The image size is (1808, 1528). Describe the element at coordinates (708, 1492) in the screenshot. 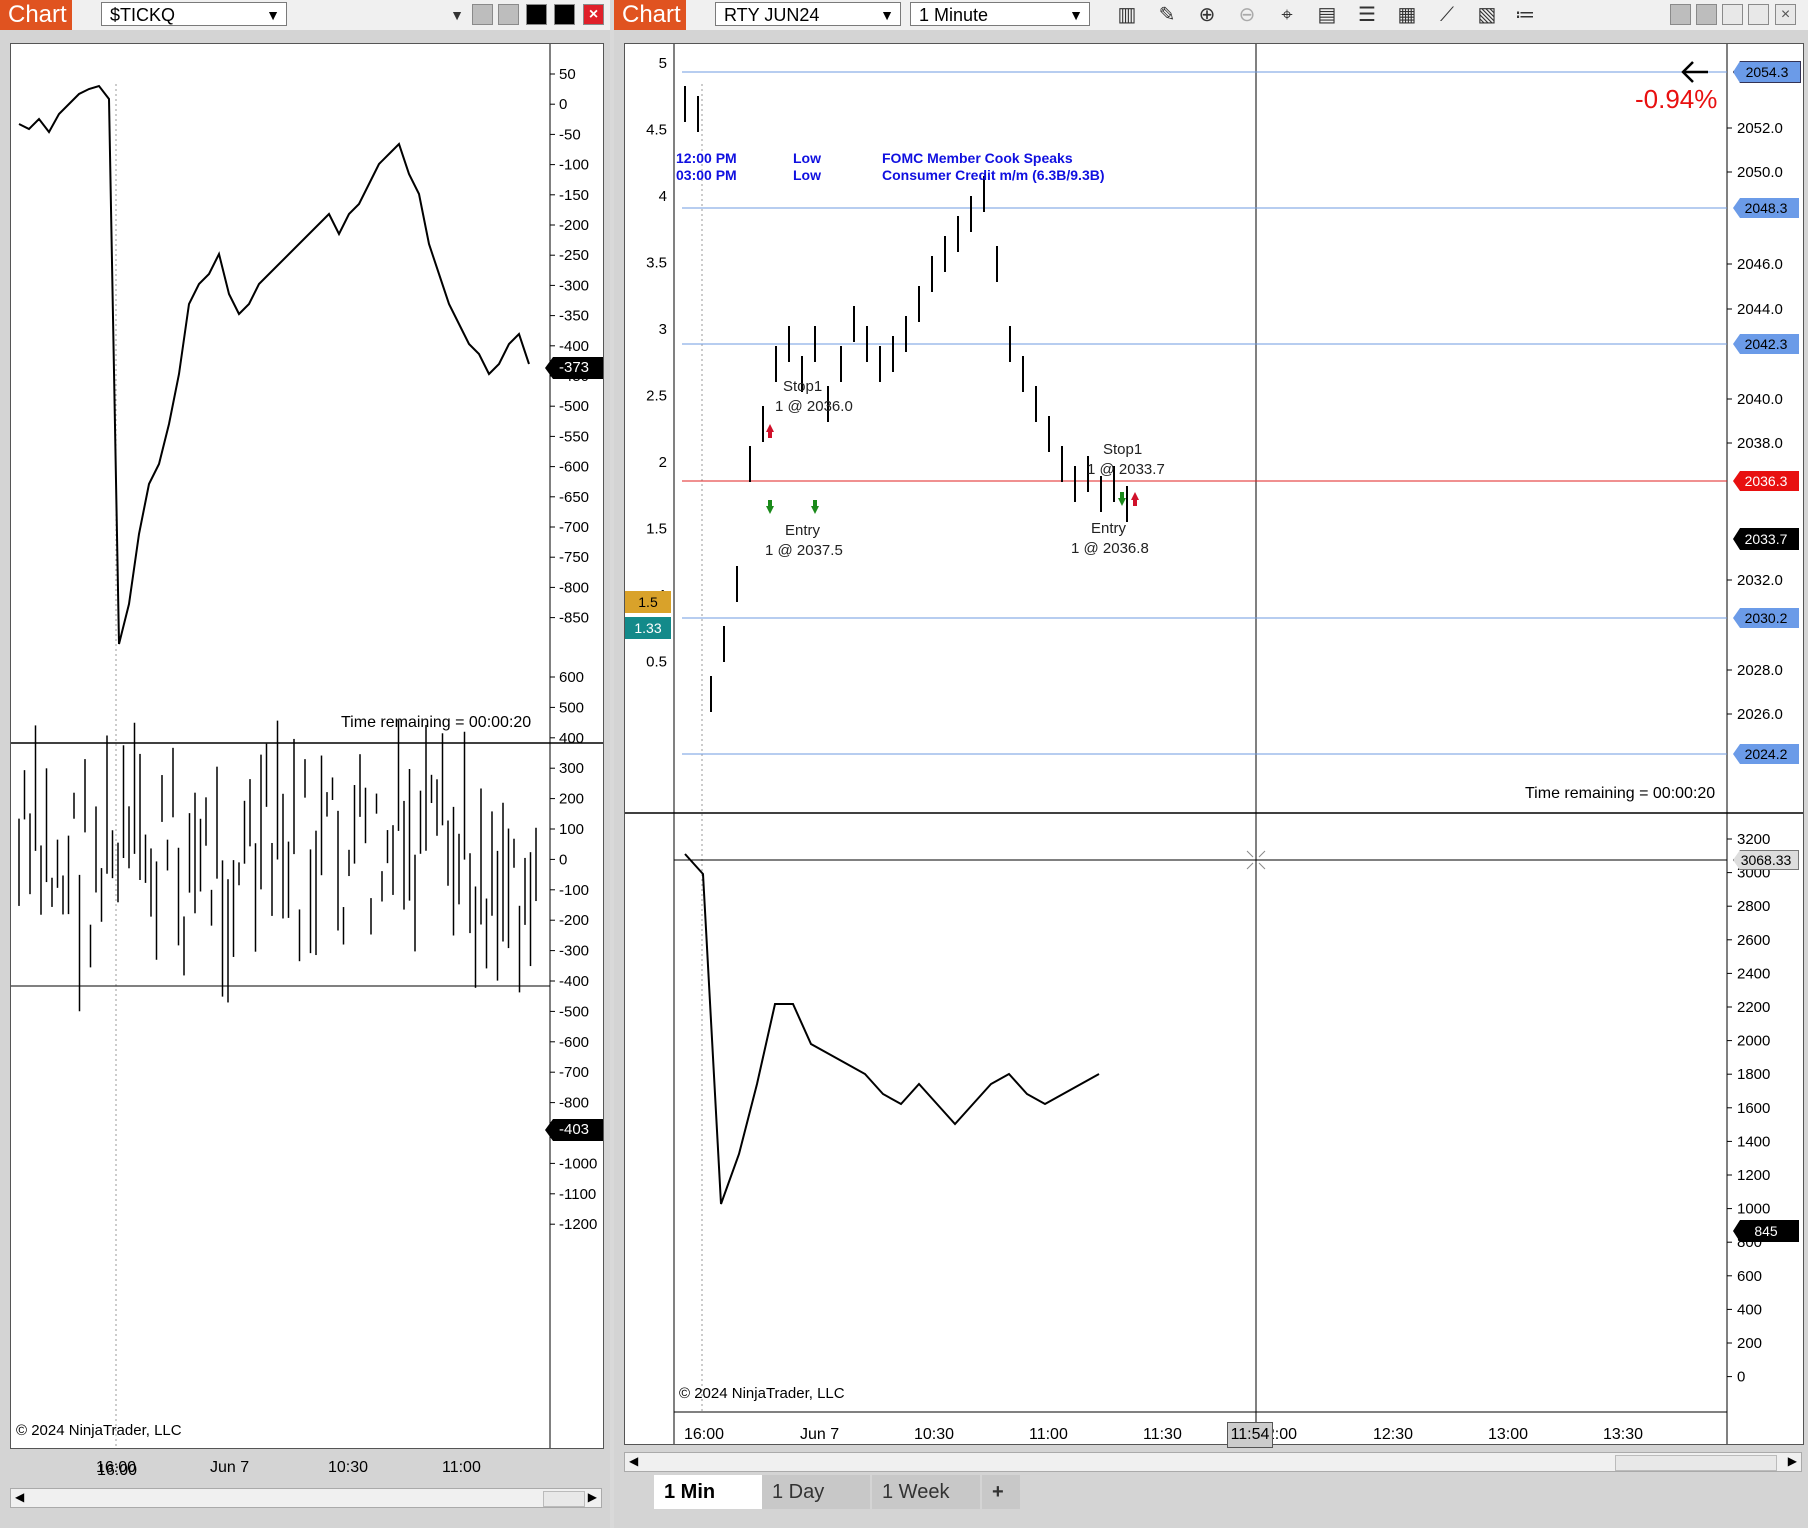

I see `tab-1-min: 1 Min` at that location.